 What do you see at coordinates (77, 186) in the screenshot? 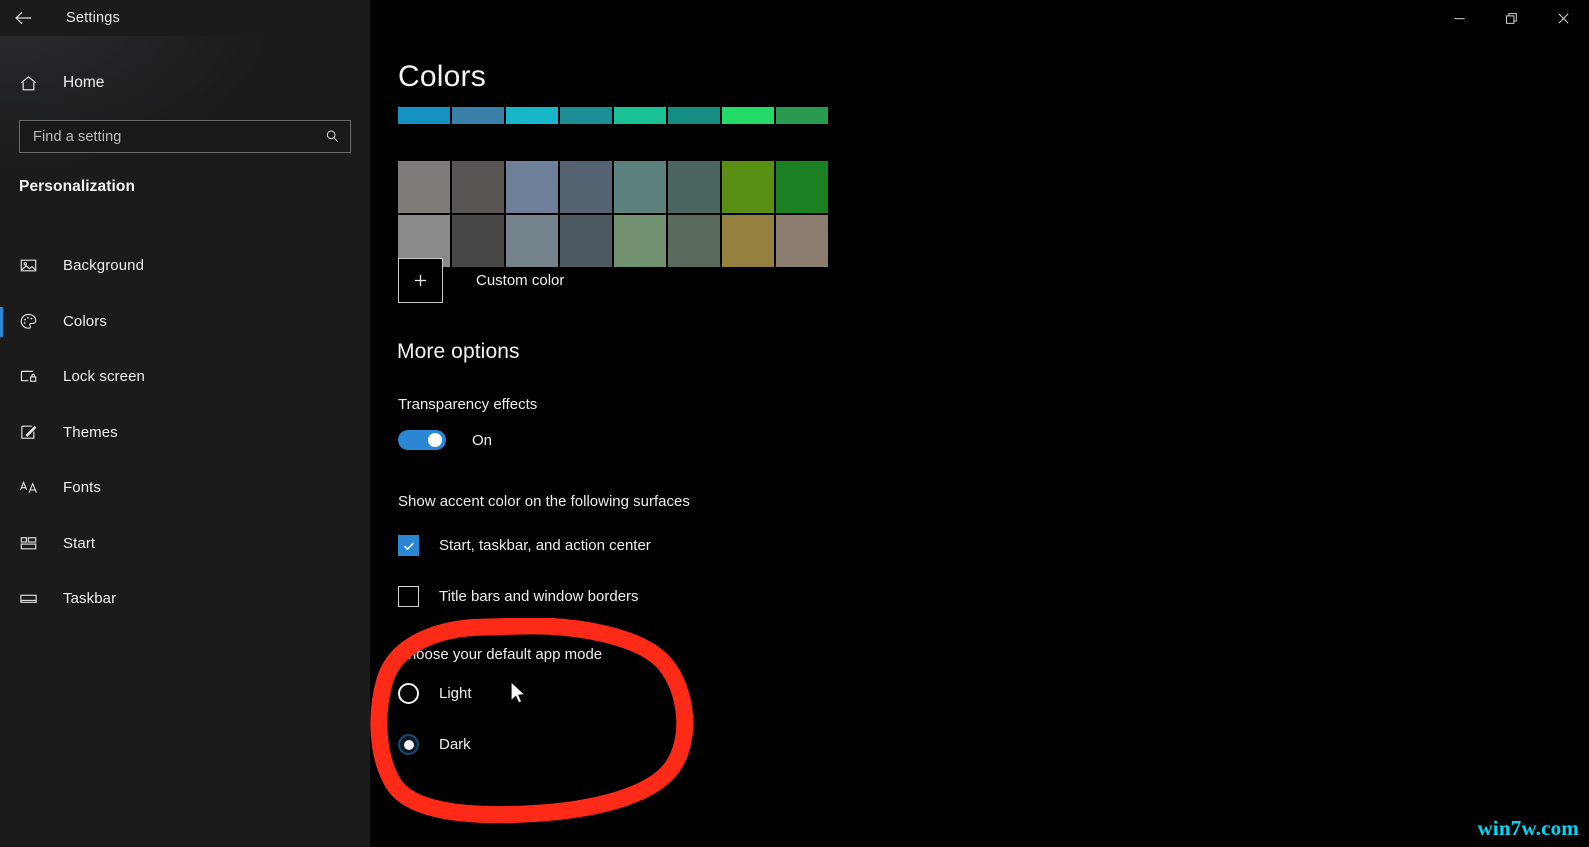
I see `sidebar-section-title: Personalization` at bounding box center [77, 186].